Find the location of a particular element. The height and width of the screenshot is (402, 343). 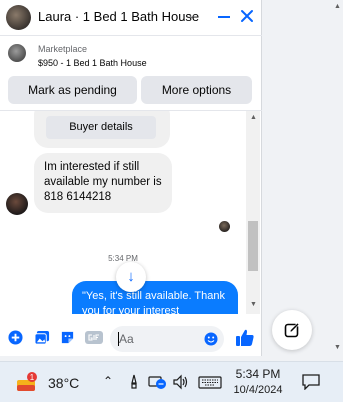

message-scrollbar: ▲ ▼ is located at coordinates (253, 212).